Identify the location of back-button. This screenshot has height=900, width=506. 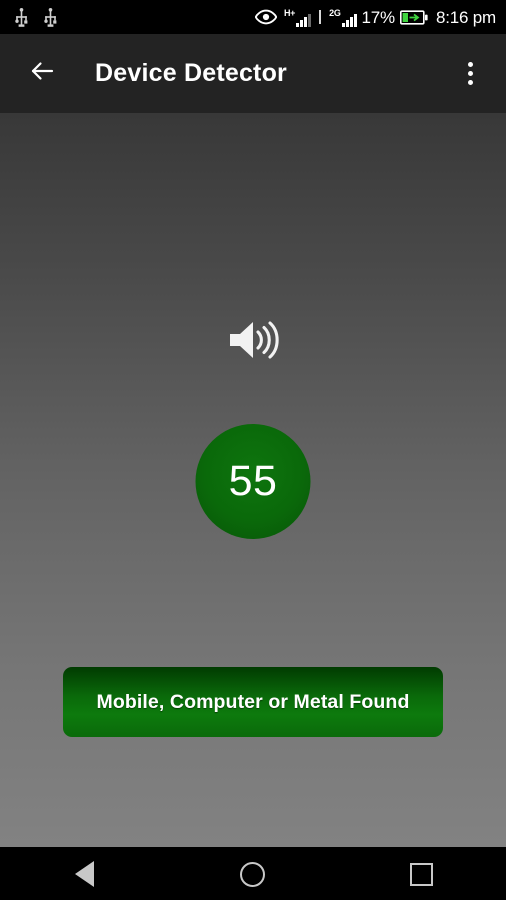
(42, 74).